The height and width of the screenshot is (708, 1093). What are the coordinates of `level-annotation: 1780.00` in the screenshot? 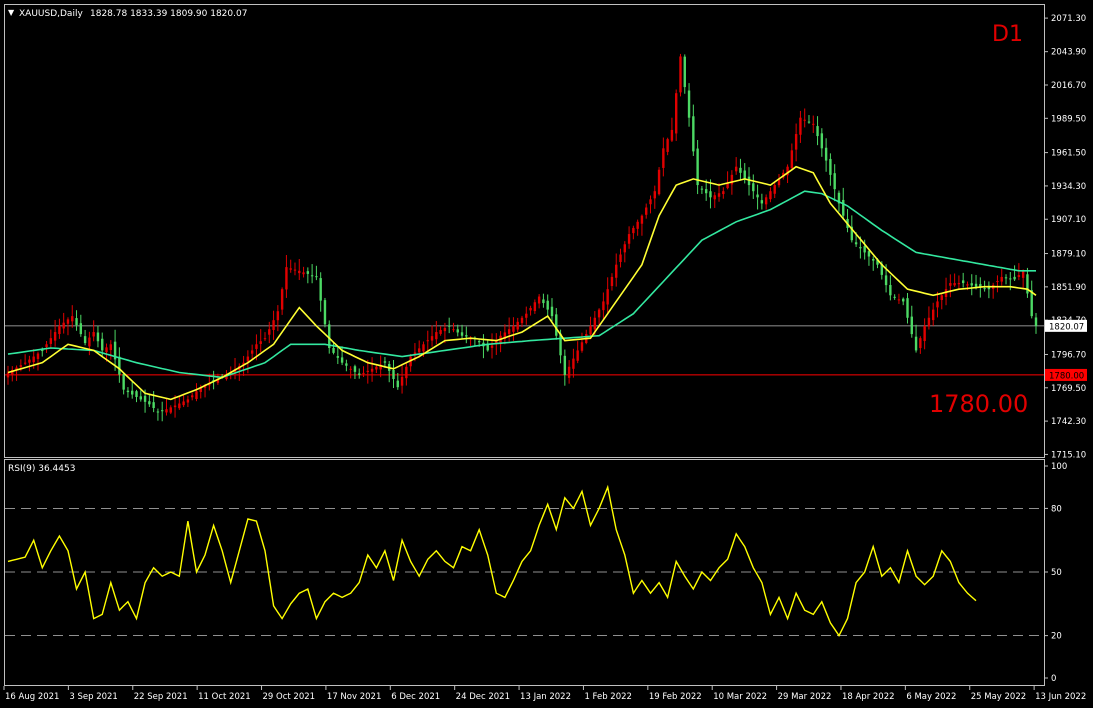 It's located at (978, 404).